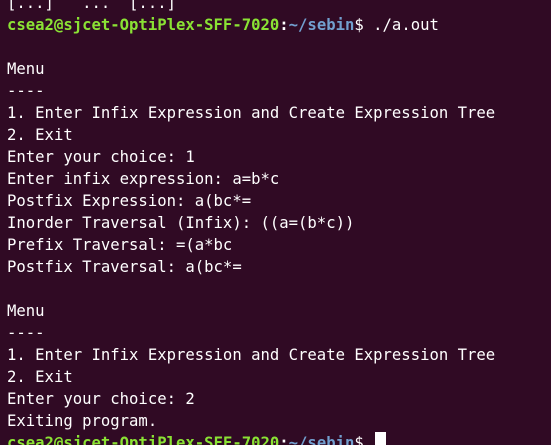 This screenshot has width=551, height=445. What do you see at coordinates (143, 179) in the screenshot?
I see `output-line: Enter infix expression: a=b*c` at bounding box center [143, 179].